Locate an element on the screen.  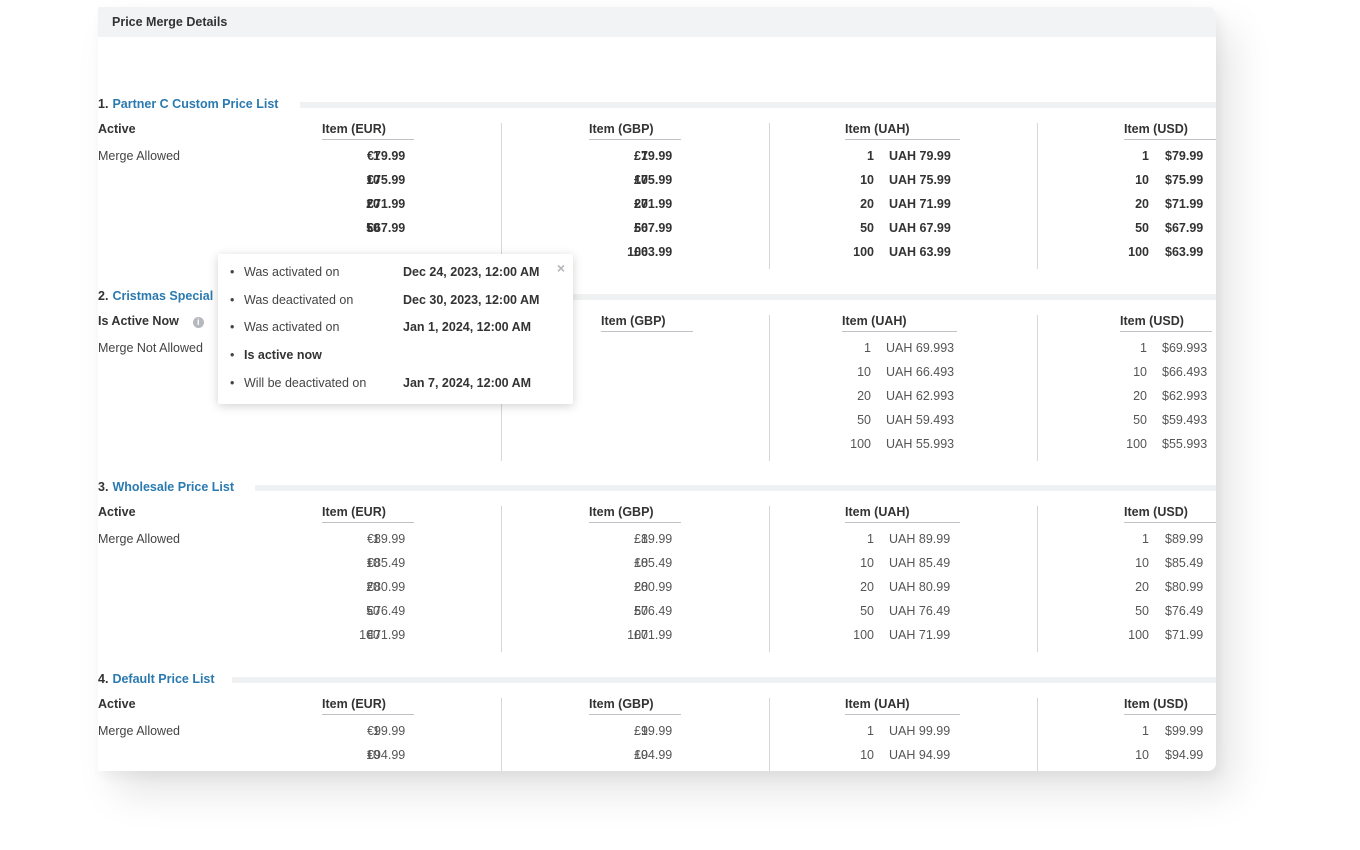
price-value: $63.99 is located at coordinates (1184, 252).